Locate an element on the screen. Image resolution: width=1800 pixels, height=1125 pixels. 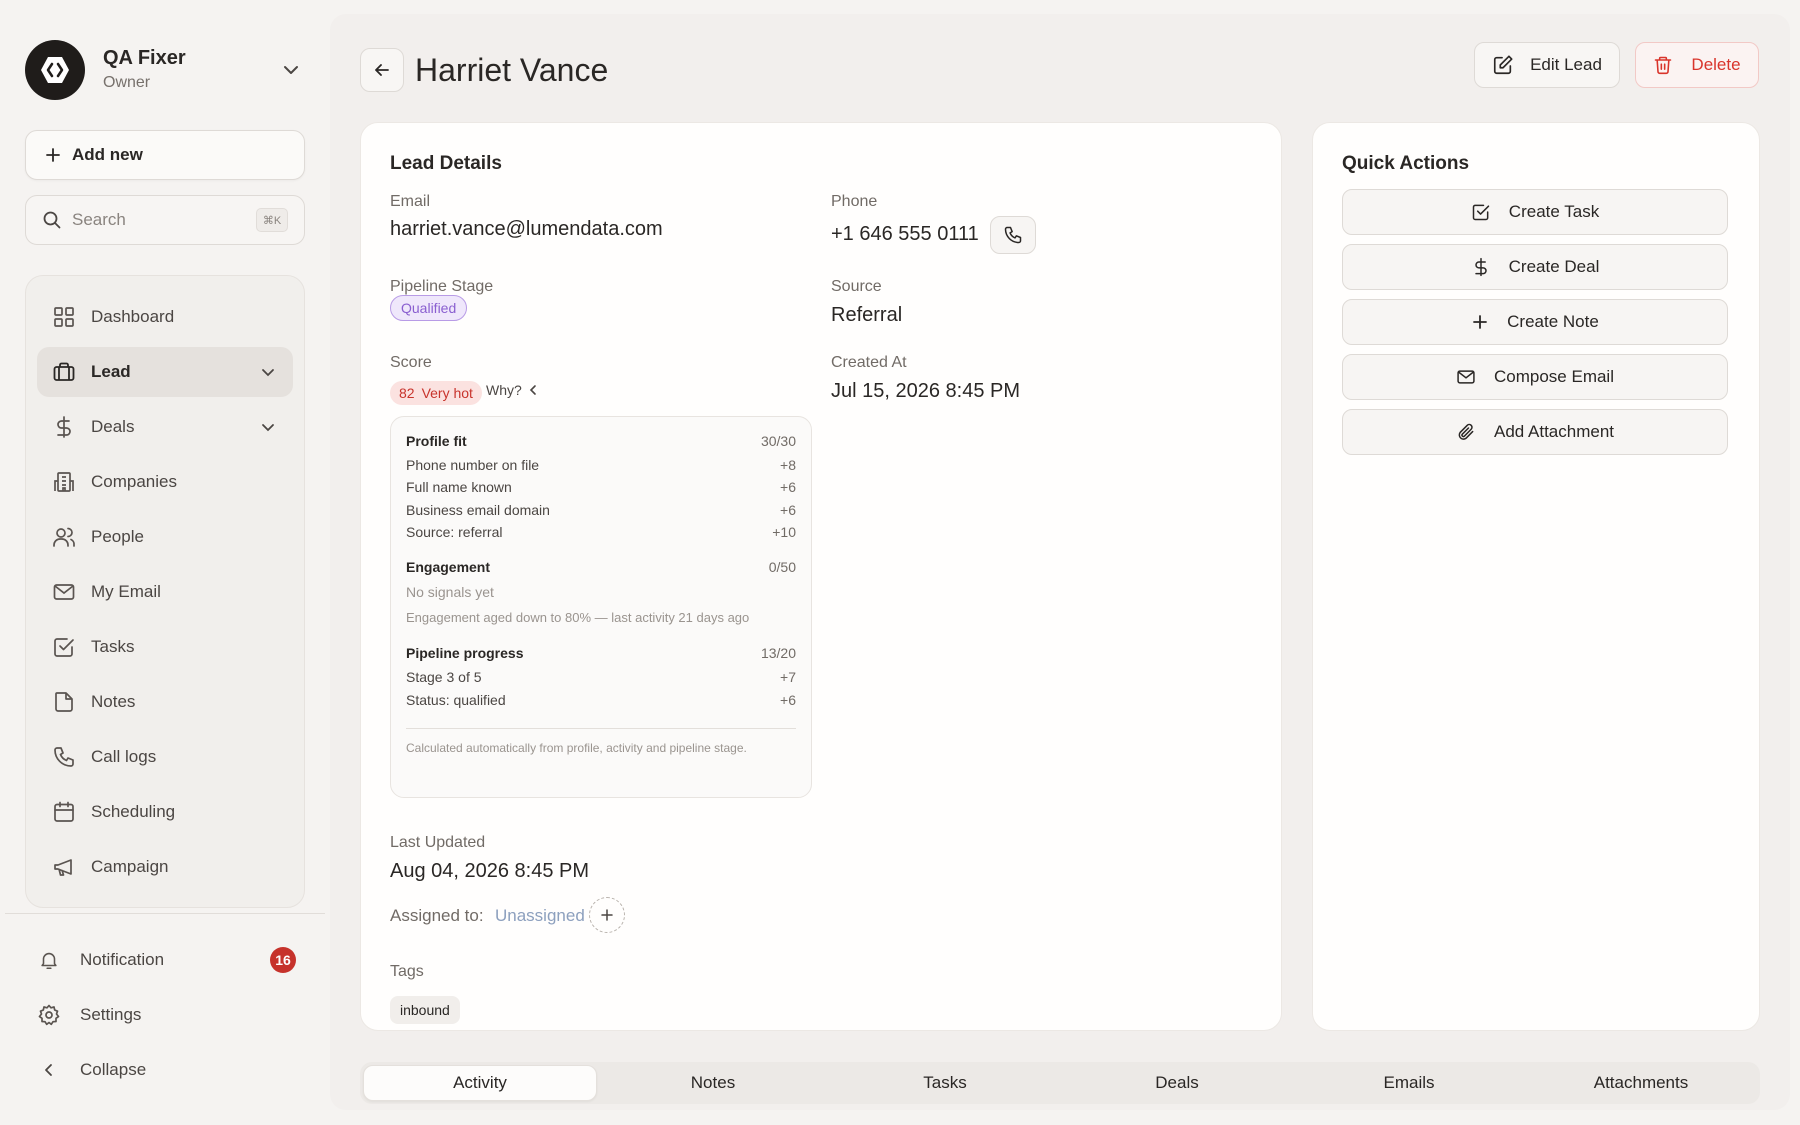
tab-tasks: Tasks is located at coordinates (945, 1083).